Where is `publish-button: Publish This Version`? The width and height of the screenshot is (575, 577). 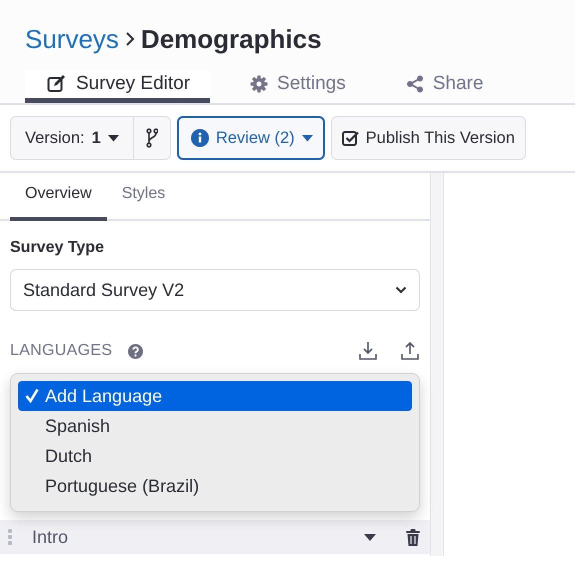
publish-button: Publish This Version is located at coordinates (428, 138).